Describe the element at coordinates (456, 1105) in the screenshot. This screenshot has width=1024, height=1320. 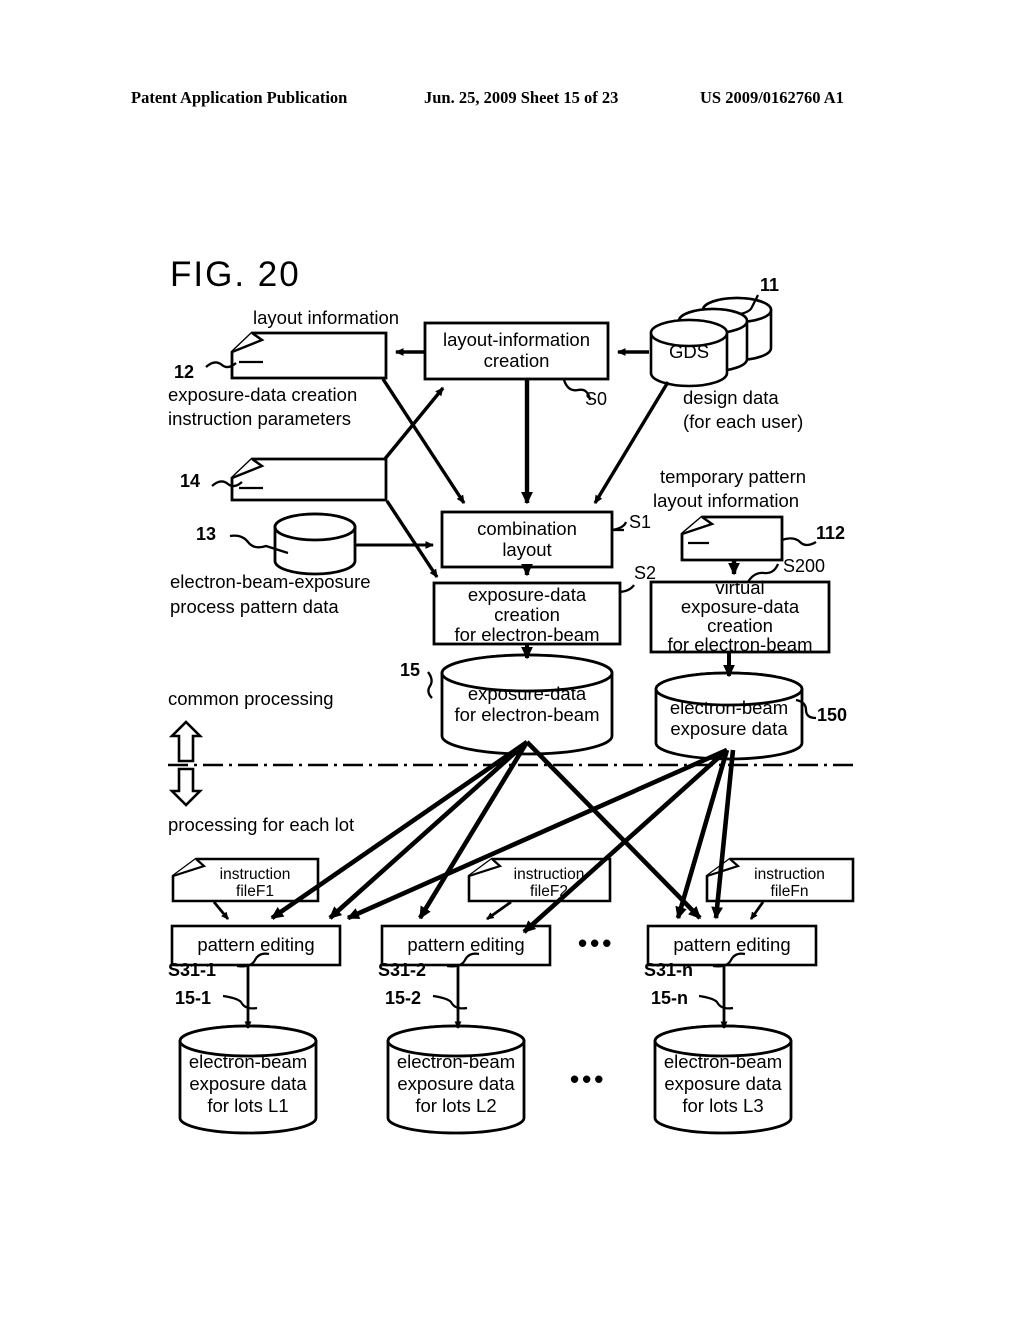
I see `cylinder-lot-l2-line3: for lots L2` at that location.